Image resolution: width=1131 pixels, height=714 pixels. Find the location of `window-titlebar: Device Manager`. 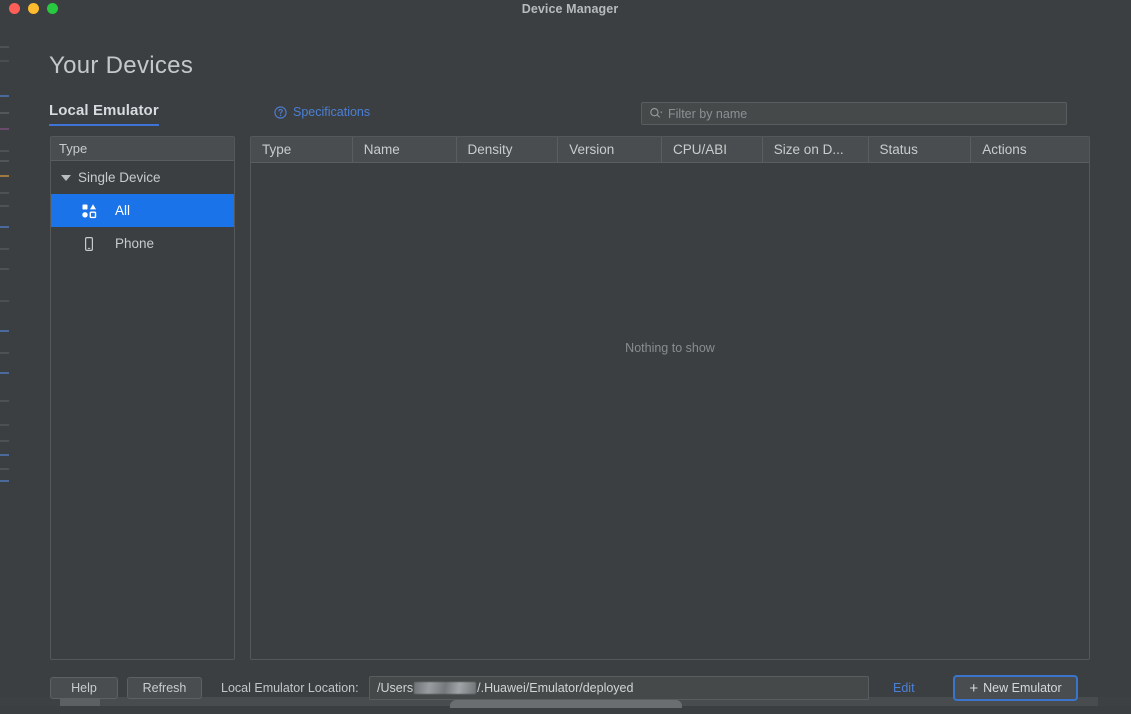

window-titlebar: Device Manager is located at coordinates (570, 11).